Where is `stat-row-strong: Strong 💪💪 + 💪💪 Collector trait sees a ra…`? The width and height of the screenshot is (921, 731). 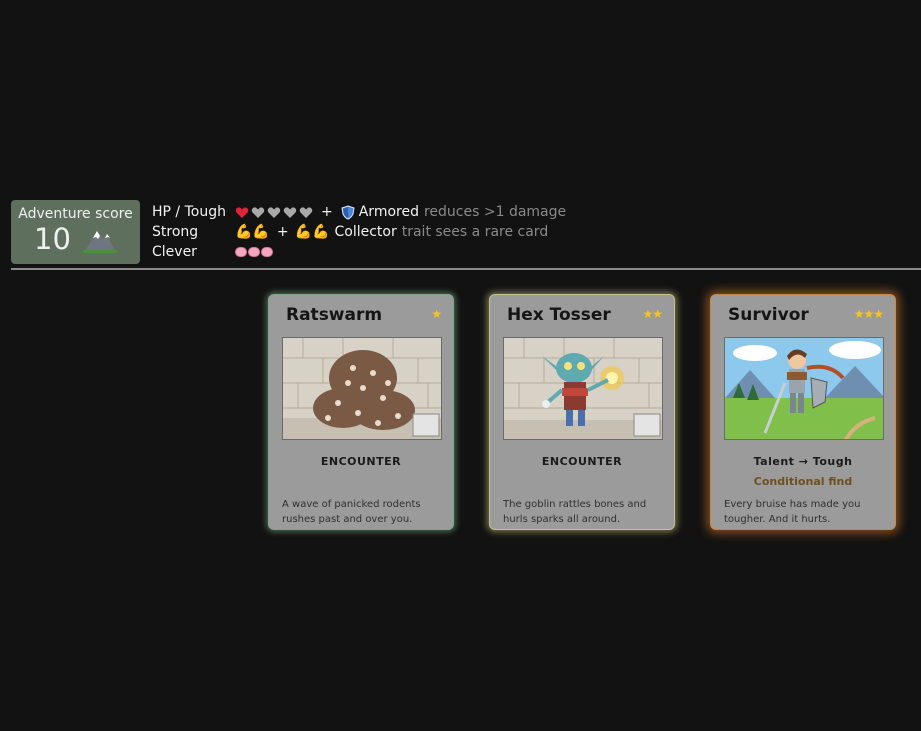 stat-row-strong: Strong 💪💪 + 💪💪 Collector trait sees a ra… is located at coordinates (359, 232).